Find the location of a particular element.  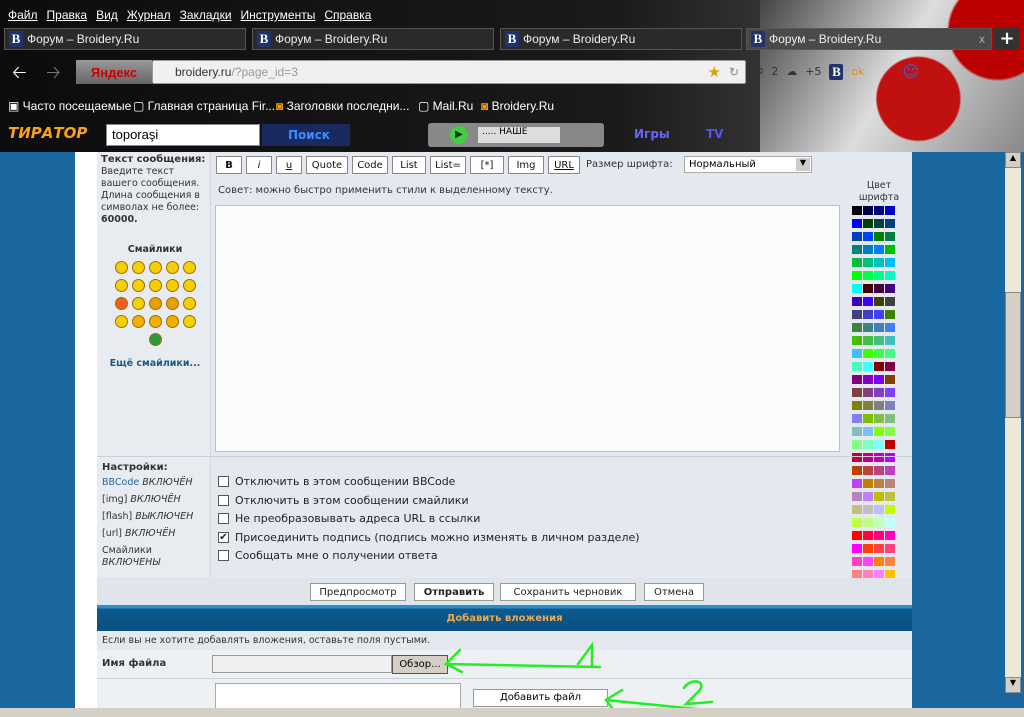

vertical-scrollbar: ▲ ▼ is located at coordinates (1013, 422).